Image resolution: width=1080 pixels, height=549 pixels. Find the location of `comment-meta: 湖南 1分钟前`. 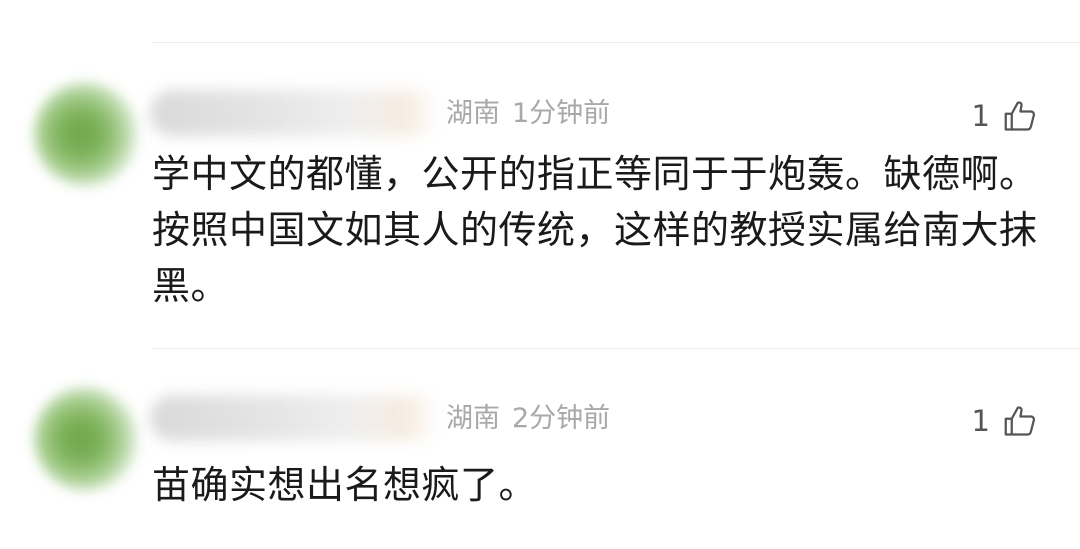

comment-meta: 湖南 1分钟前 is located at coordinates (528, 114).